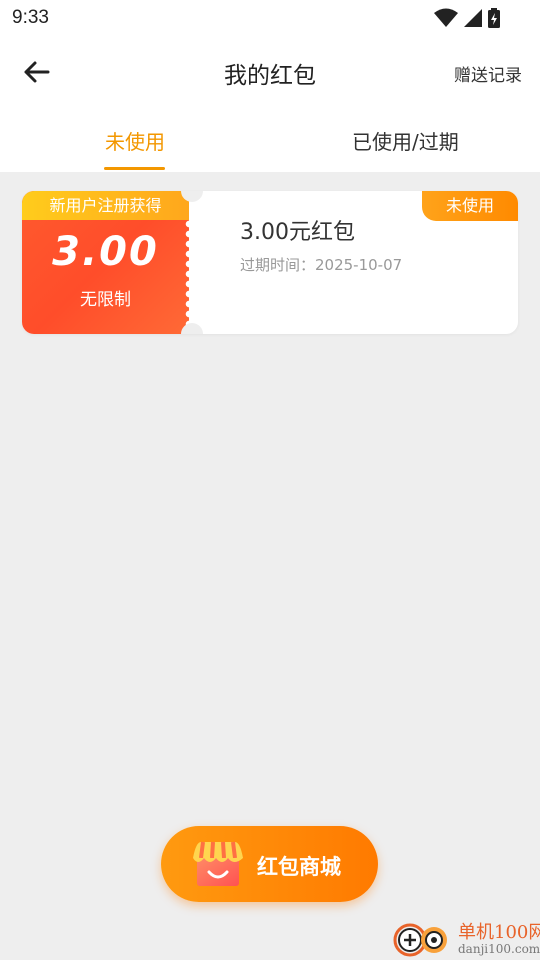  I want to click on red-packet-mall-button: 红包商城, so click(269, 864).